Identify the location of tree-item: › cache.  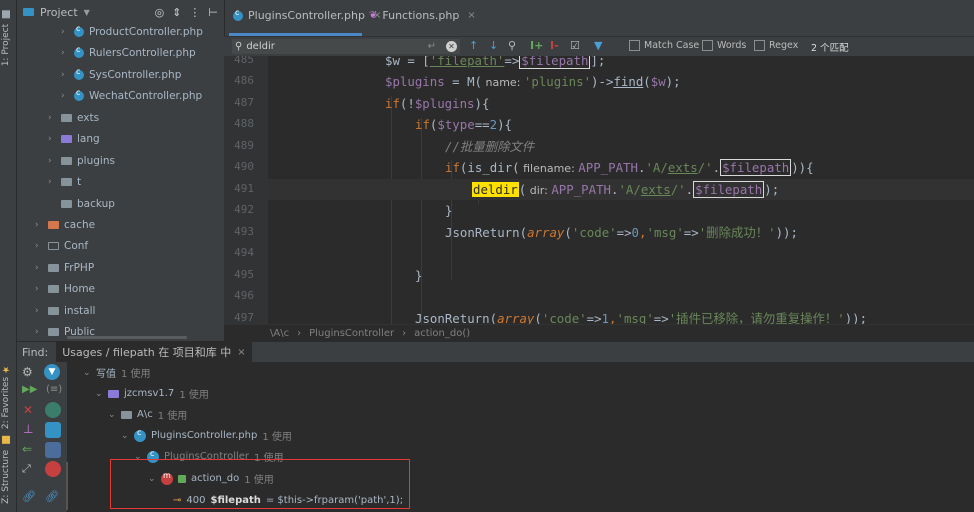
(65, 224).